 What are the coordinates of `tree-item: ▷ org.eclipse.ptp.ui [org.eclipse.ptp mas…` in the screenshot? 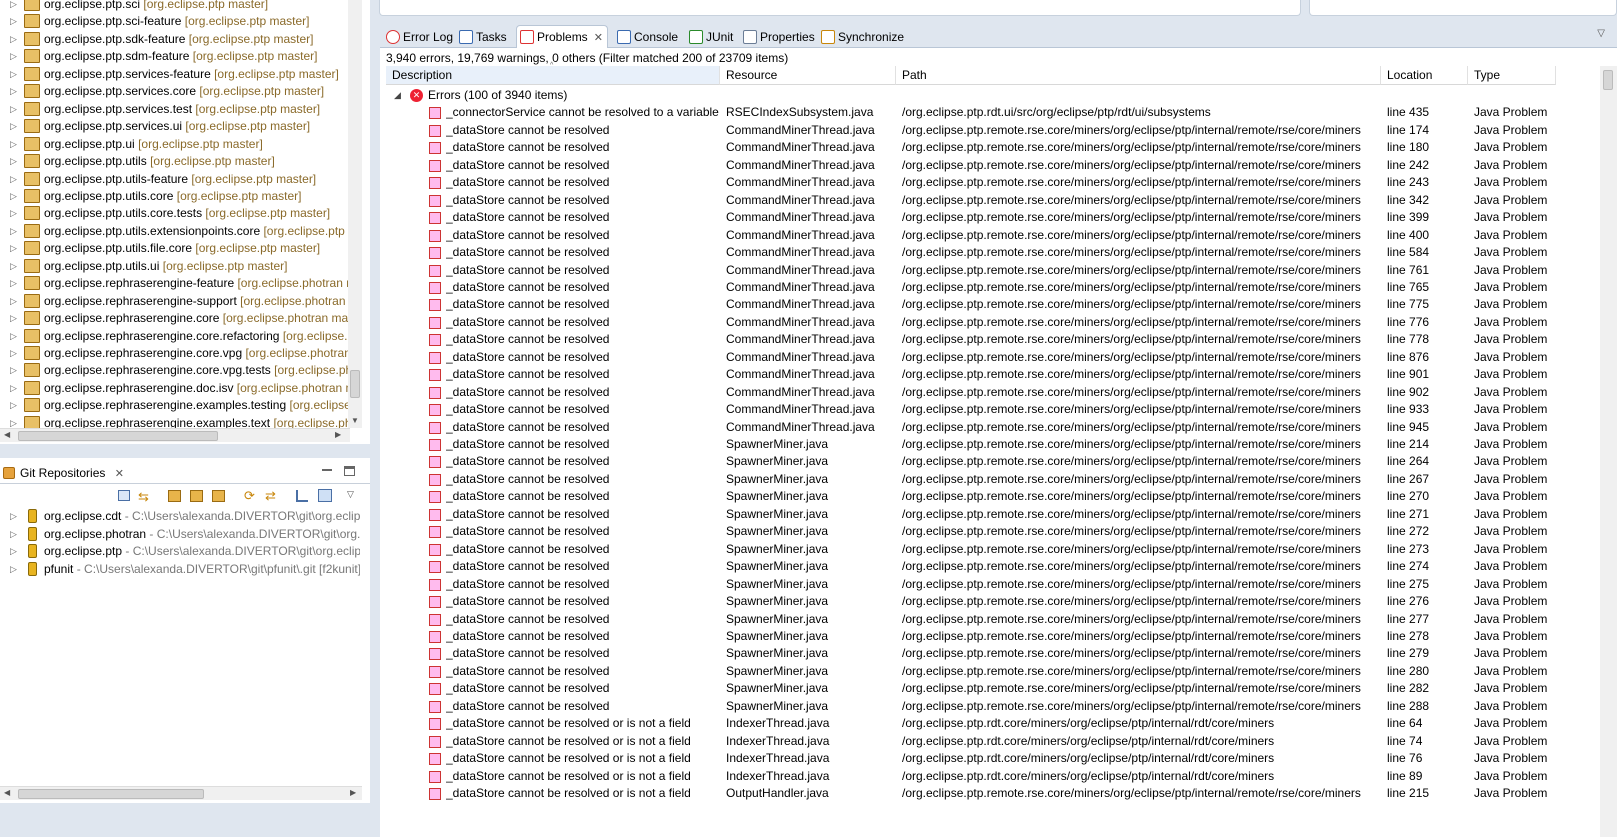 It's located at (175, 144).